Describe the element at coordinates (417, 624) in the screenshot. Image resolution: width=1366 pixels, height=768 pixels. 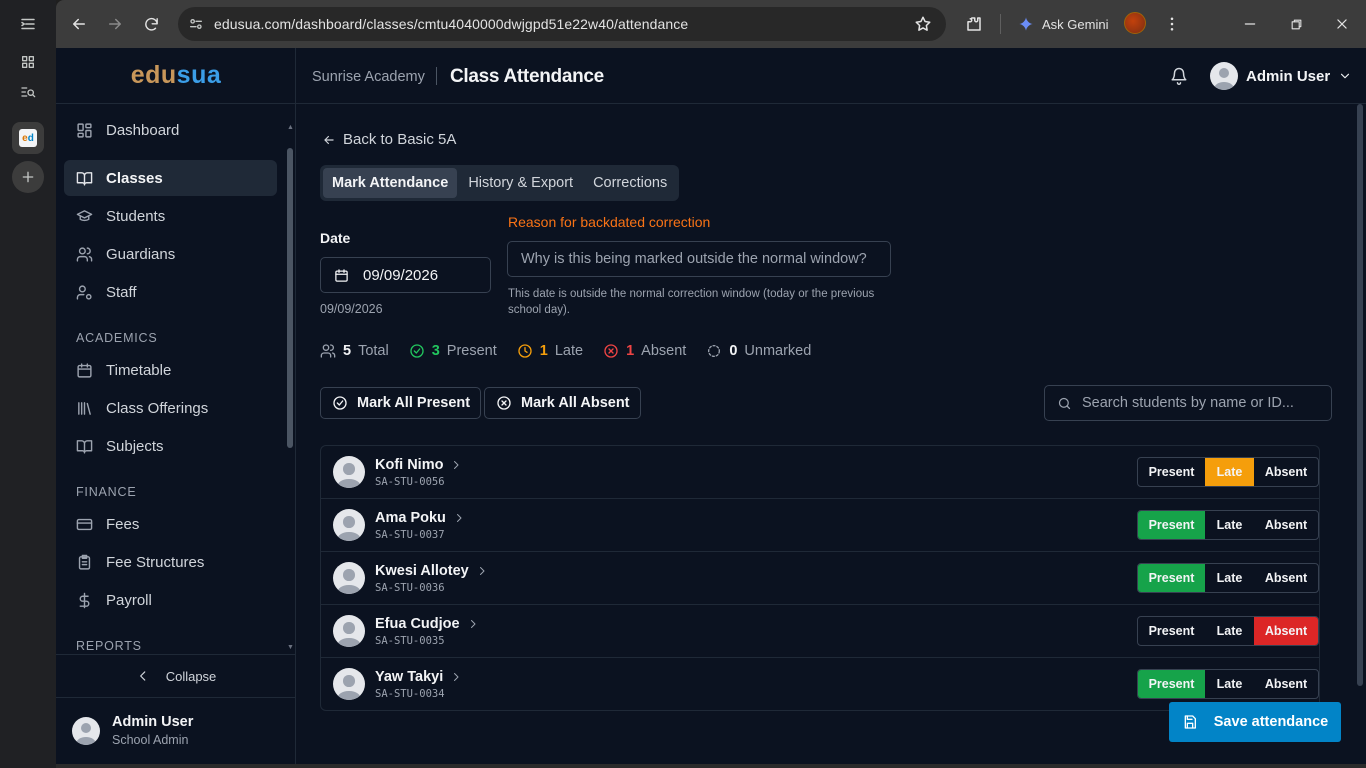
I see `student-name: Efua Cudjoe` at that location.